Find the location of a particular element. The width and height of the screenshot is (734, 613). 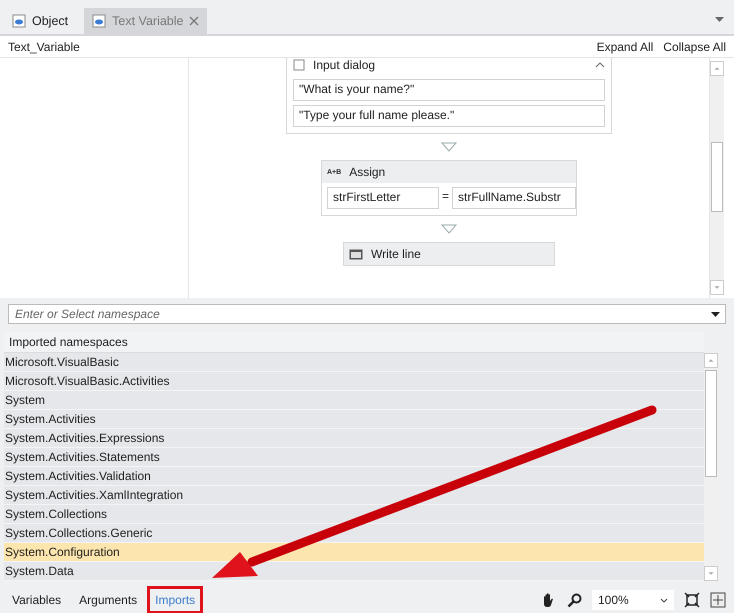

write-line-activity: Write line is located at coordinates (449, 254).